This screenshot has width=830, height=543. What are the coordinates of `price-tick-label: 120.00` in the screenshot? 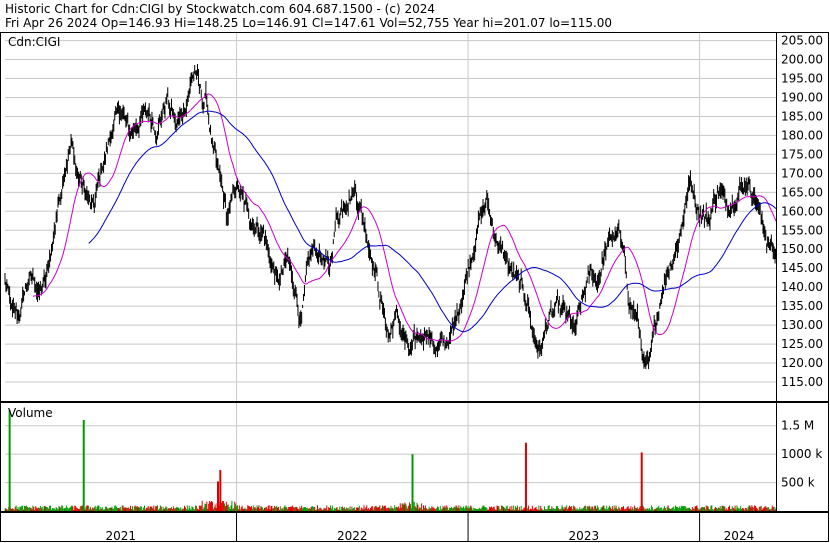 It's located at (802, 363).